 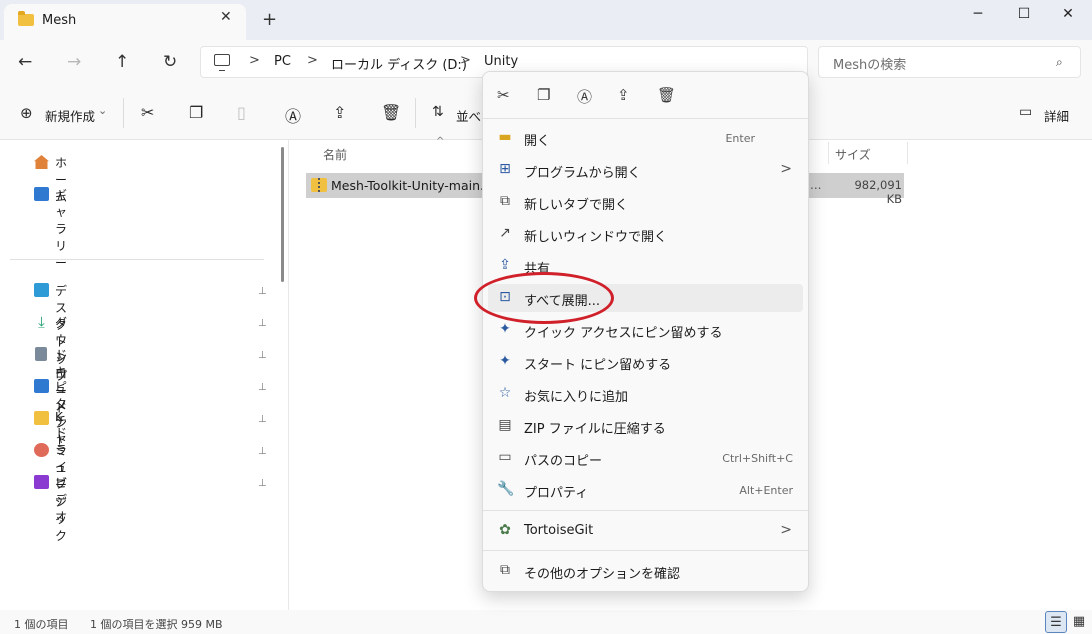 I want to click on maximize-button: ☐, so click(x=1024, y=16).